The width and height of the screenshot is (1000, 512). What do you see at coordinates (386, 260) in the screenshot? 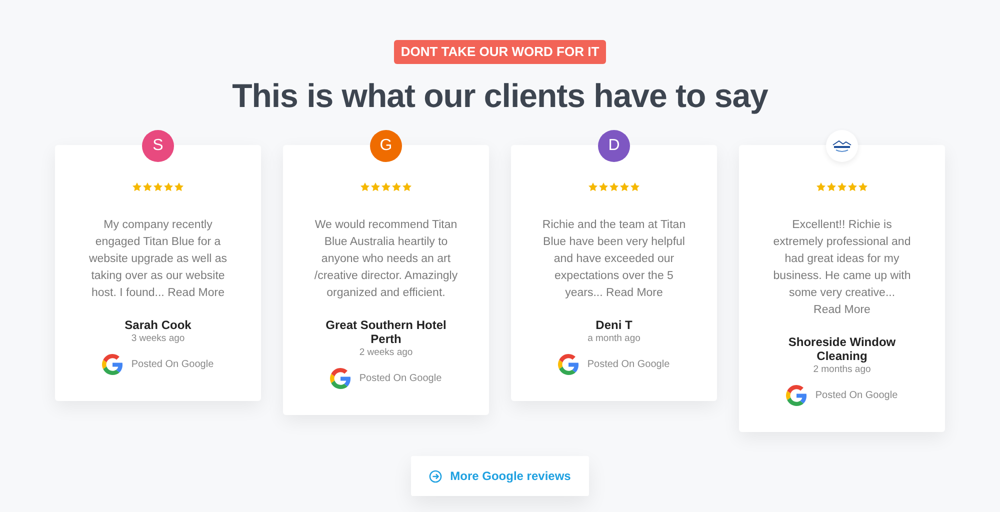
I see `review-text: We would recommend Titan Blue Australia heartily to anyone who needs an art /creative director. Amazingly organized and efficient.` at bounding box center [386, 260].